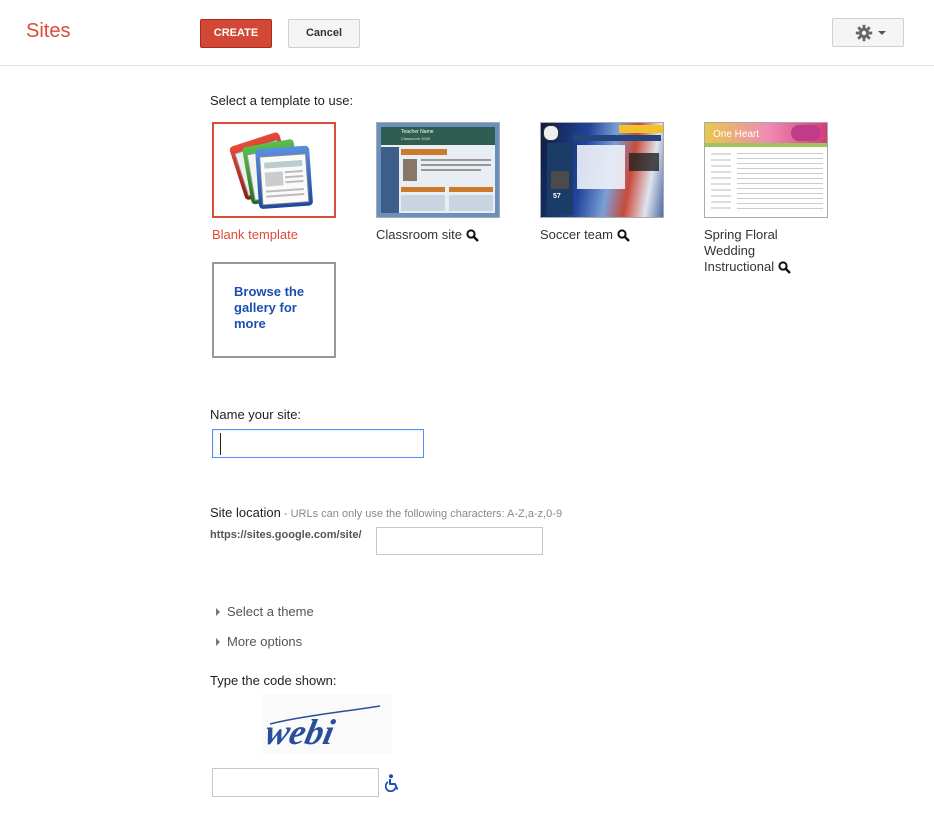 This screenshot has width=934, height=826. Describe the element at coordinates (419, 234) in the screenshot. I see `template-classroom-name: Classroom site` at that location.